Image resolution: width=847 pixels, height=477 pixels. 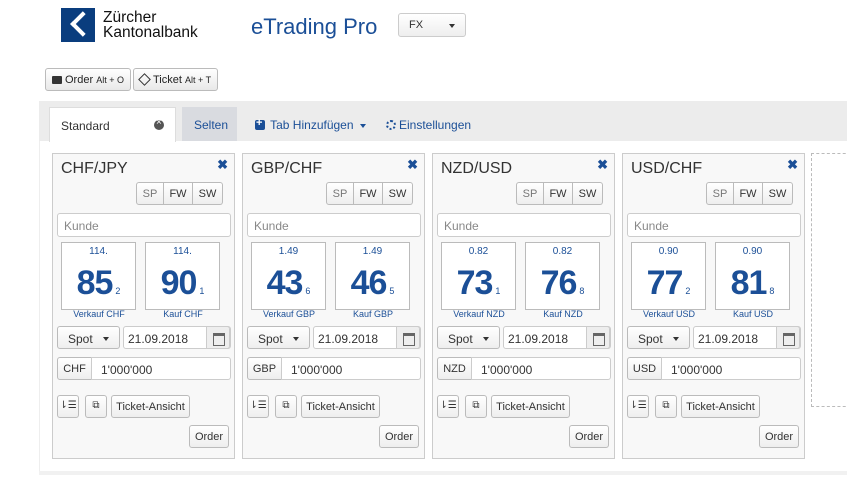 I want to click on sell-quote-button: 0.82 73 1, so click(x=478, y=276).